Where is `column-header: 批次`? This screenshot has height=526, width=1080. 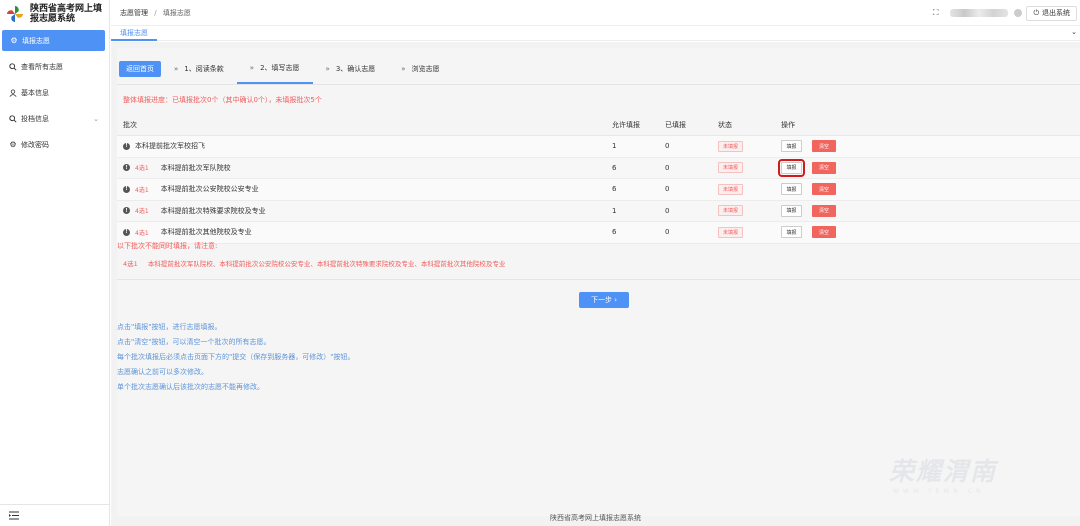 column-header: 批次 is located at coordinates (130, 124).